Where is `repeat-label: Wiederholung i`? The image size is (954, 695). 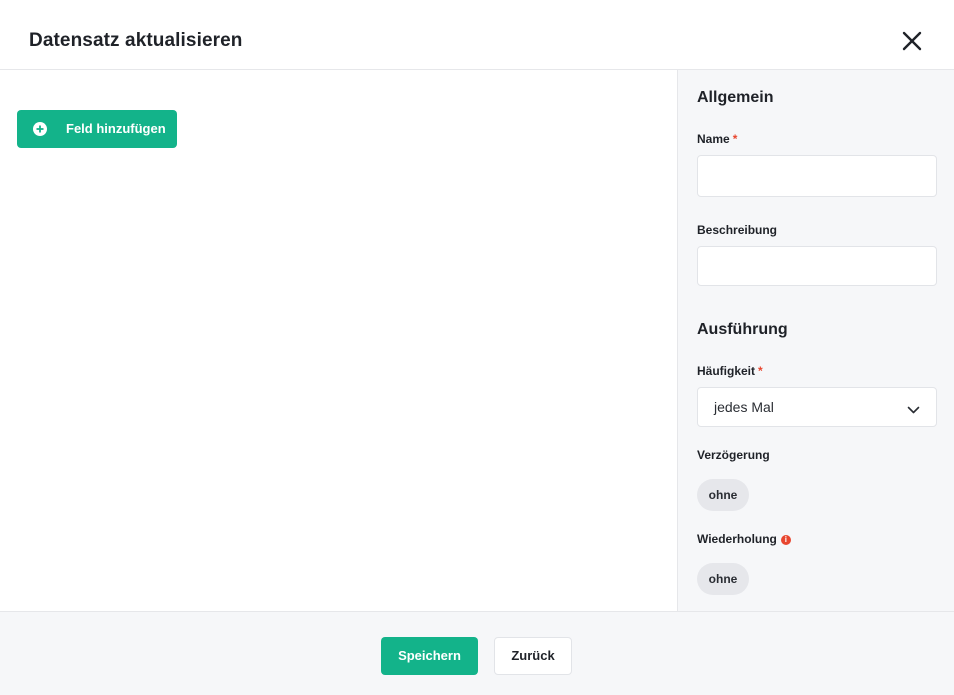
repeat-label: Wiederholung i is located at coordinates (744, 539).